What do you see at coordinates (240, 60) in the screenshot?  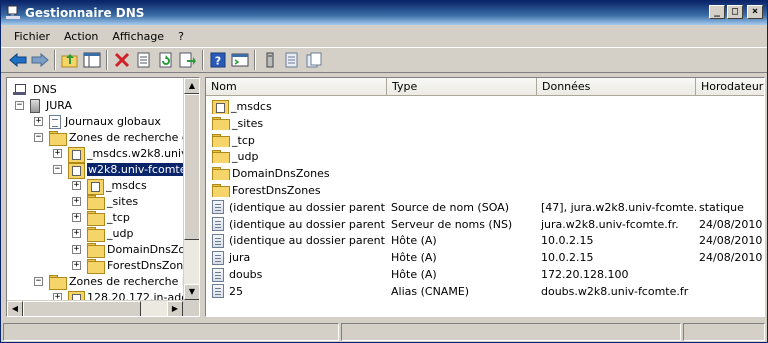 I see `console-icon` at bounding box center [240, 60].